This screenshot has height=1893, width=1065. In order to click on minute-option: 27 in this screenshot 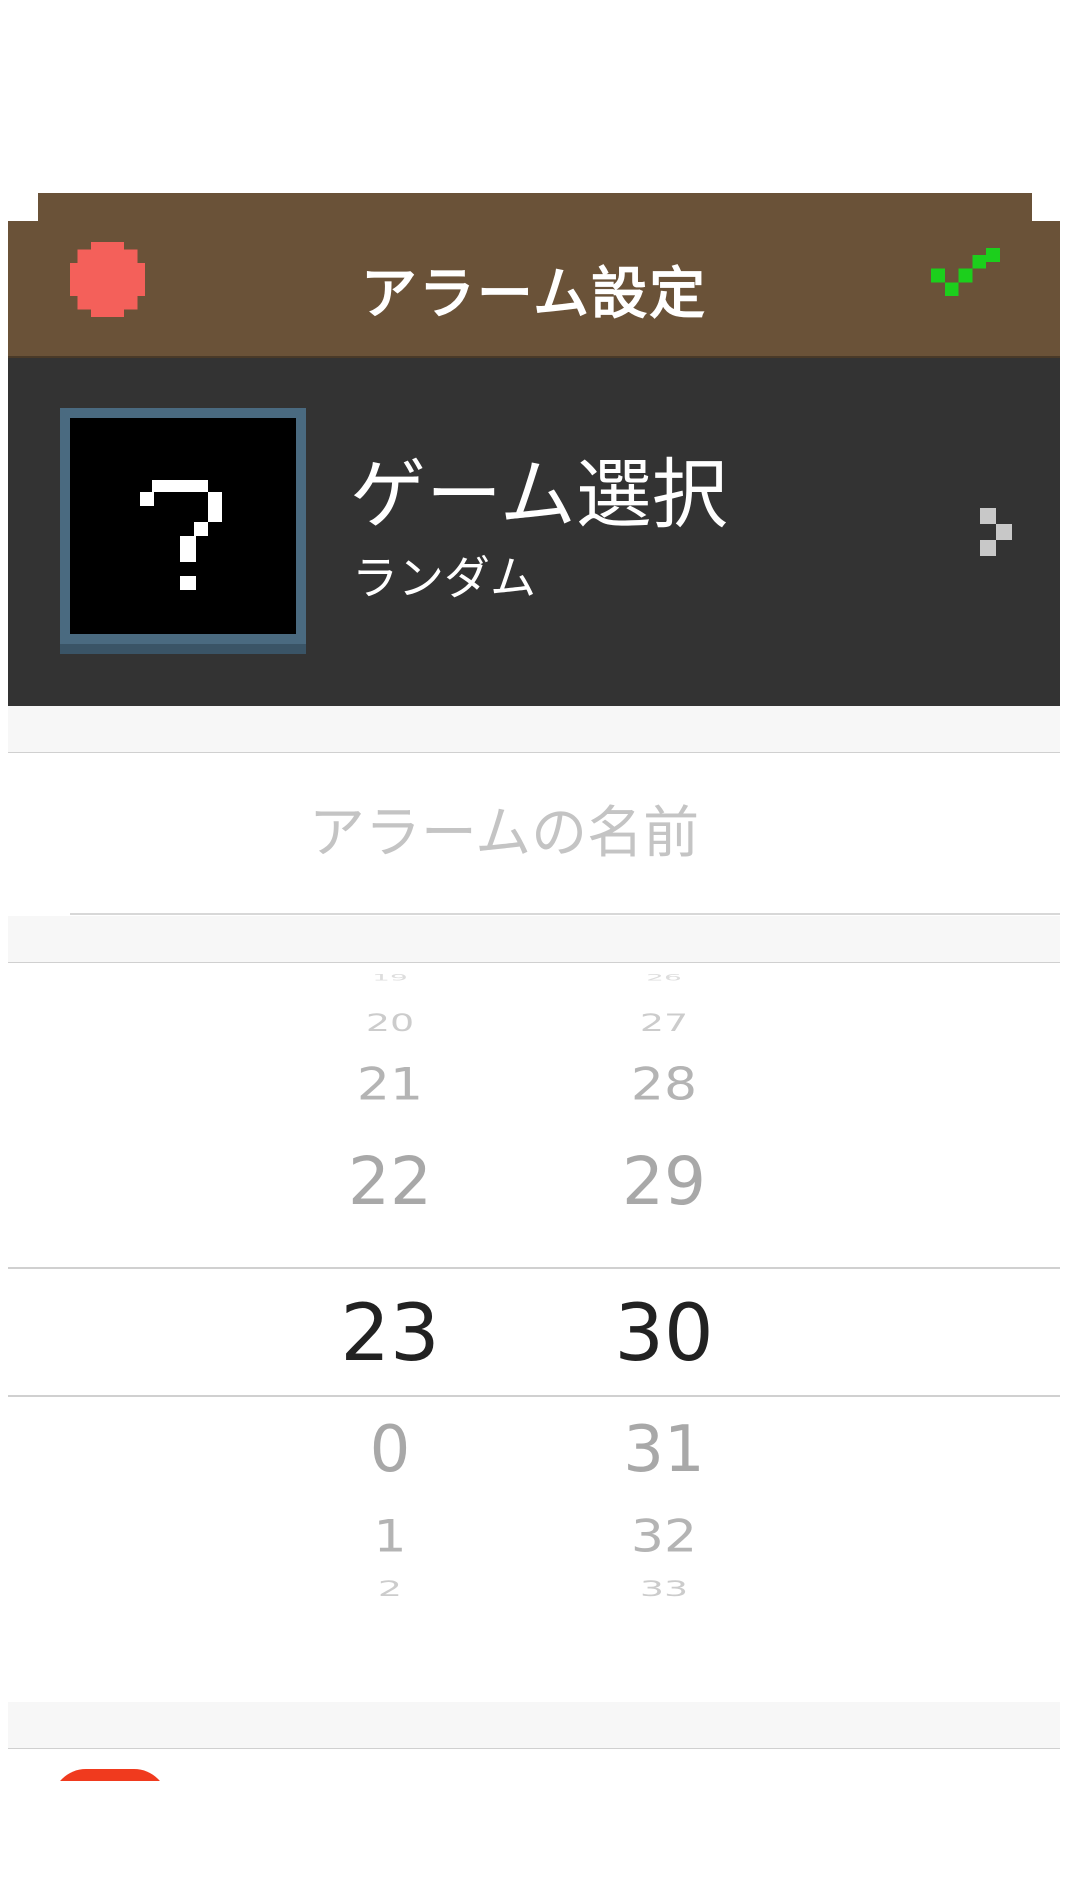, I will do `click(664, 1023)`.